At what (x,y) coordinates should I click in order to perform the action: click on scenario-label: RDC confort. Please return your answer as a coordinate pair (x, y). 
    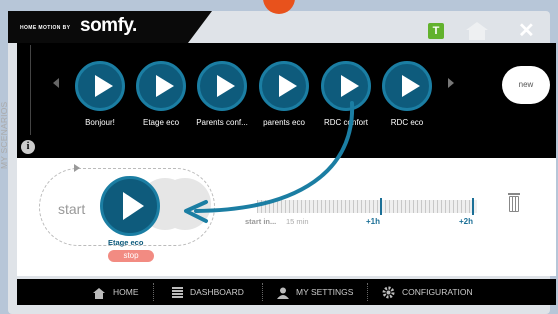
    Looking at the image, I should click on (345, 122).